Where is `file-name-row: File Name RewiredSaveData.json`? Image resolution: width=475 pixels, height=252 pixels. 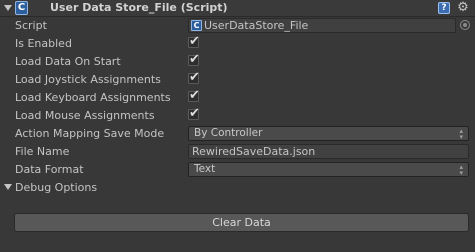 file-name-row: File Name RewiredSaveData.json is located at coordinates (237, 151).